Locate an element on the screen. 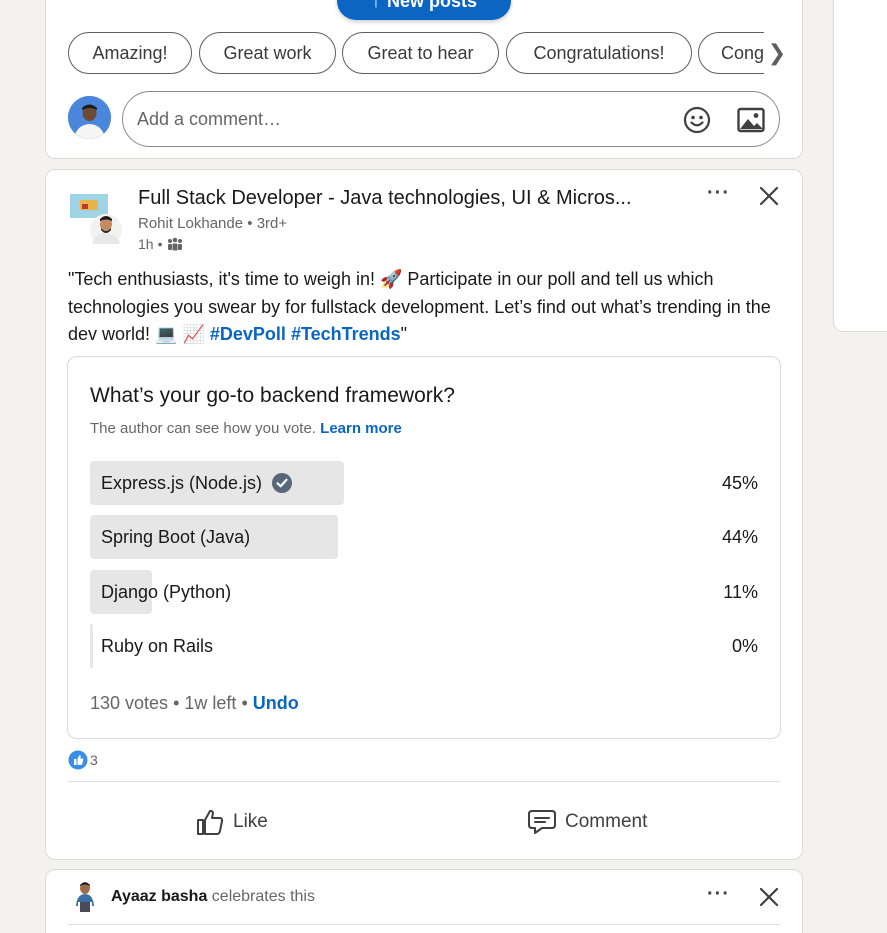  post-timestamp: 1h is located at coordinates (146, 244).